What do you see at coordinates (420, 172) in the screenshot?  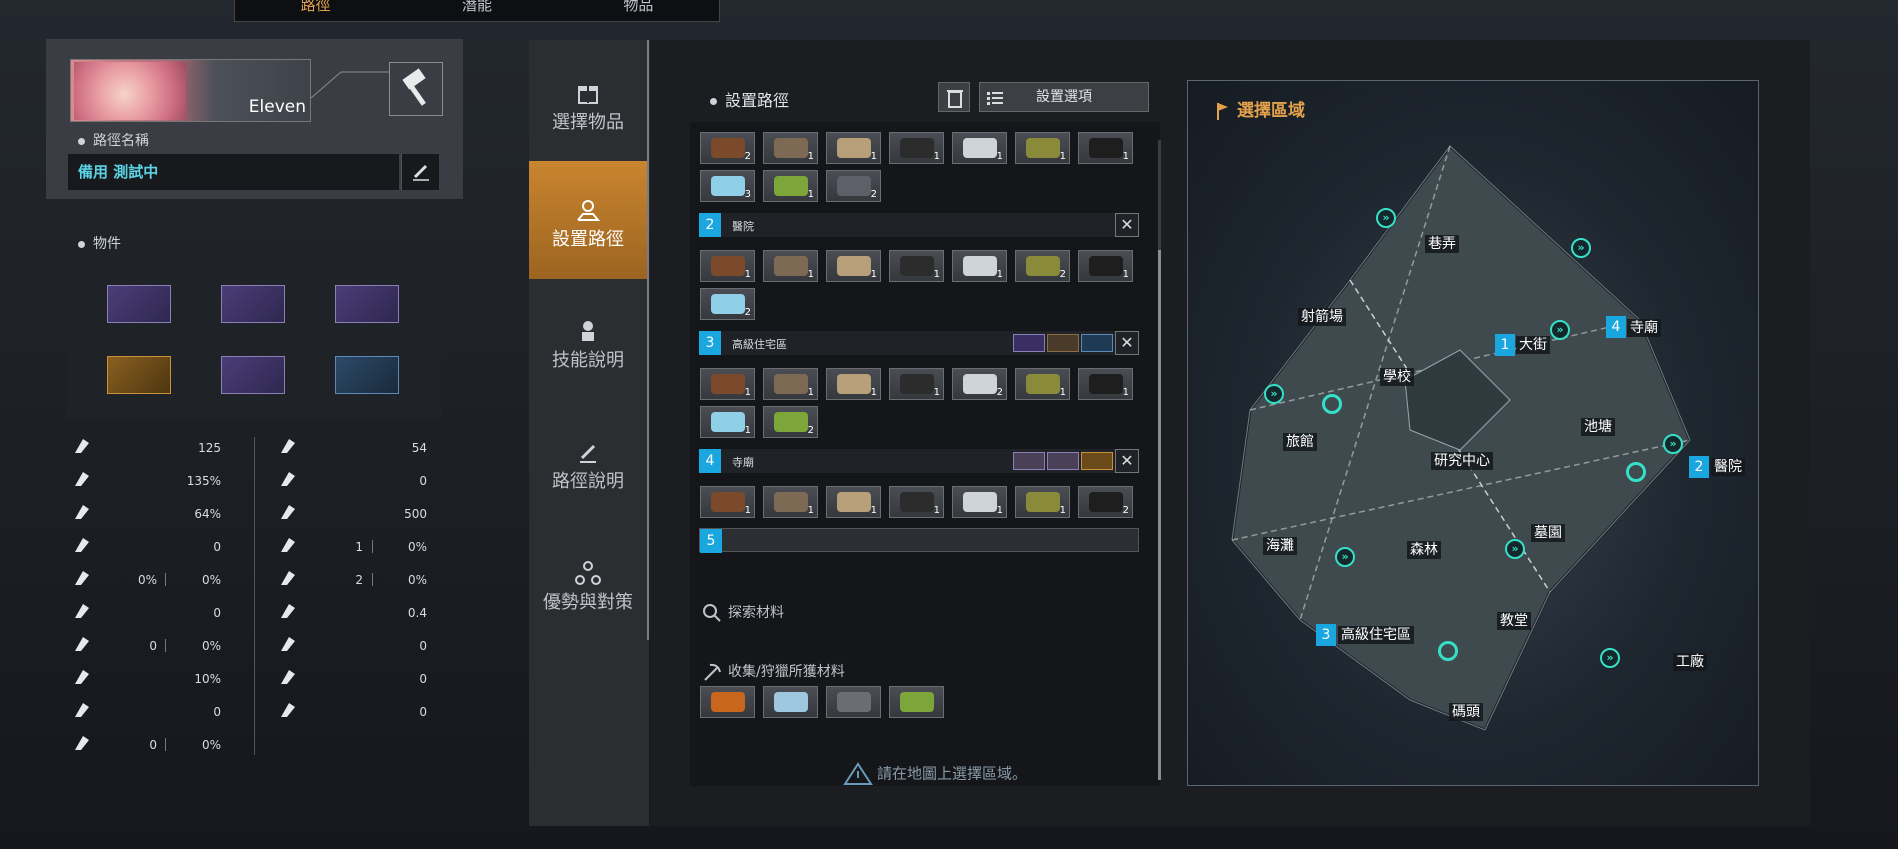 I see `edit-route-name-button` at bounding box center [420, 172].